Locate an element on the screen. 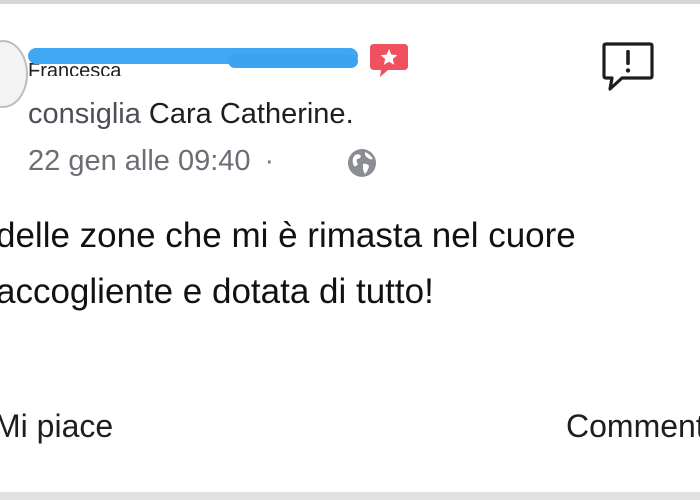 The height and width of the screenshot is (500, 700). comment-label: Commenta is located at coordinates (633, 426).